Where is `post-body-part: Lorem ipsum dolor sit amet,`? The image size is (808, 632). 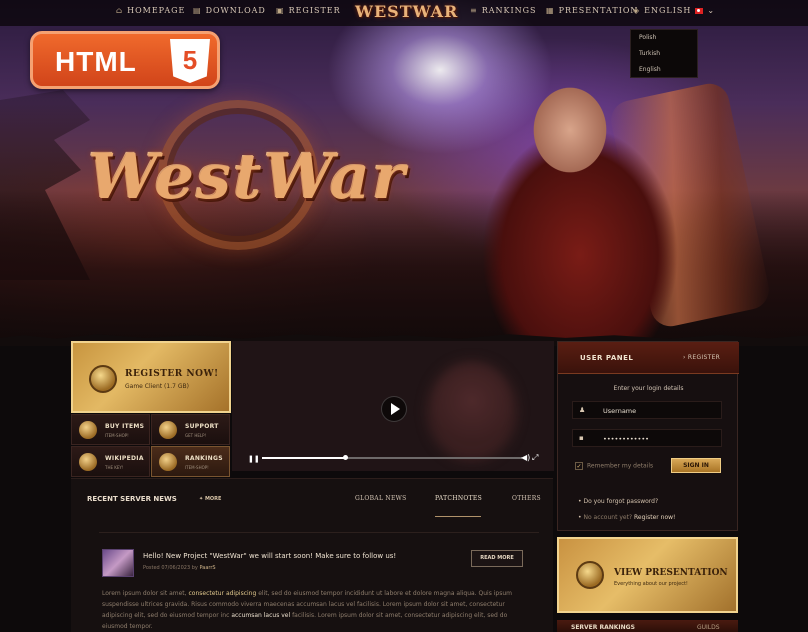
post-body-part: Lorem ipsum dolor sit amet, is located at coordinates (144, 593).